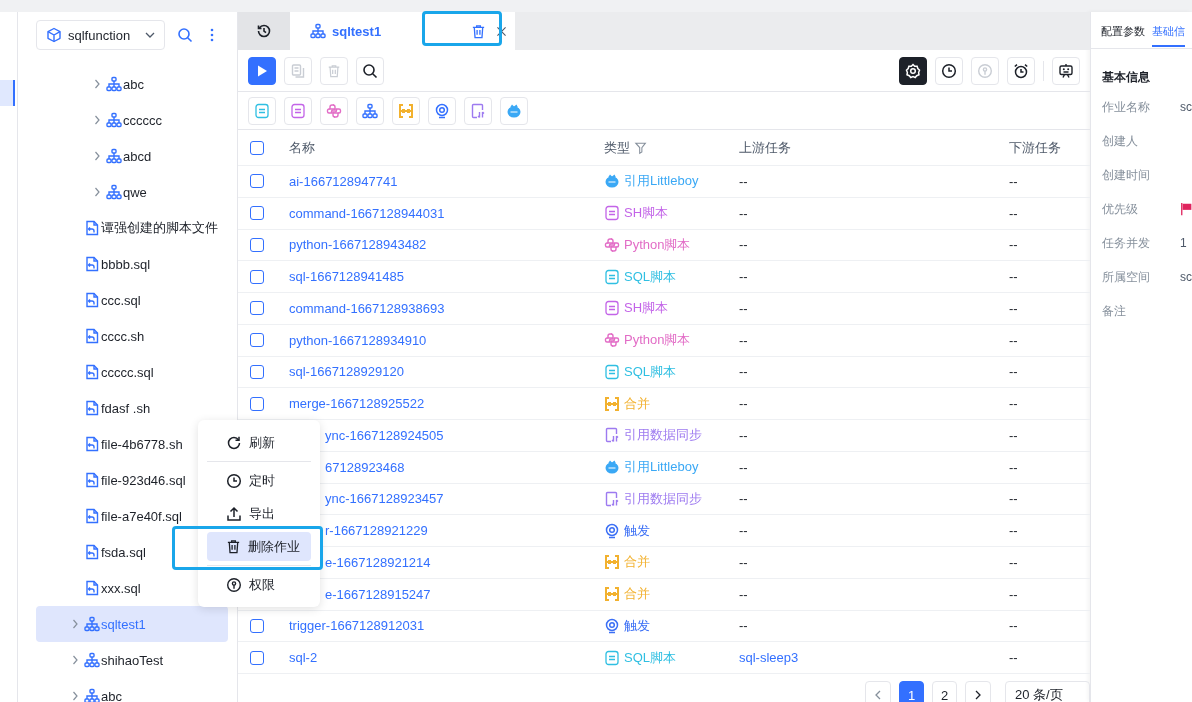 This screenshot has width=1192, height=702. Describe the element at coordinates (1183, 243) in the screenshot. I see `field-value: 1` at that location.